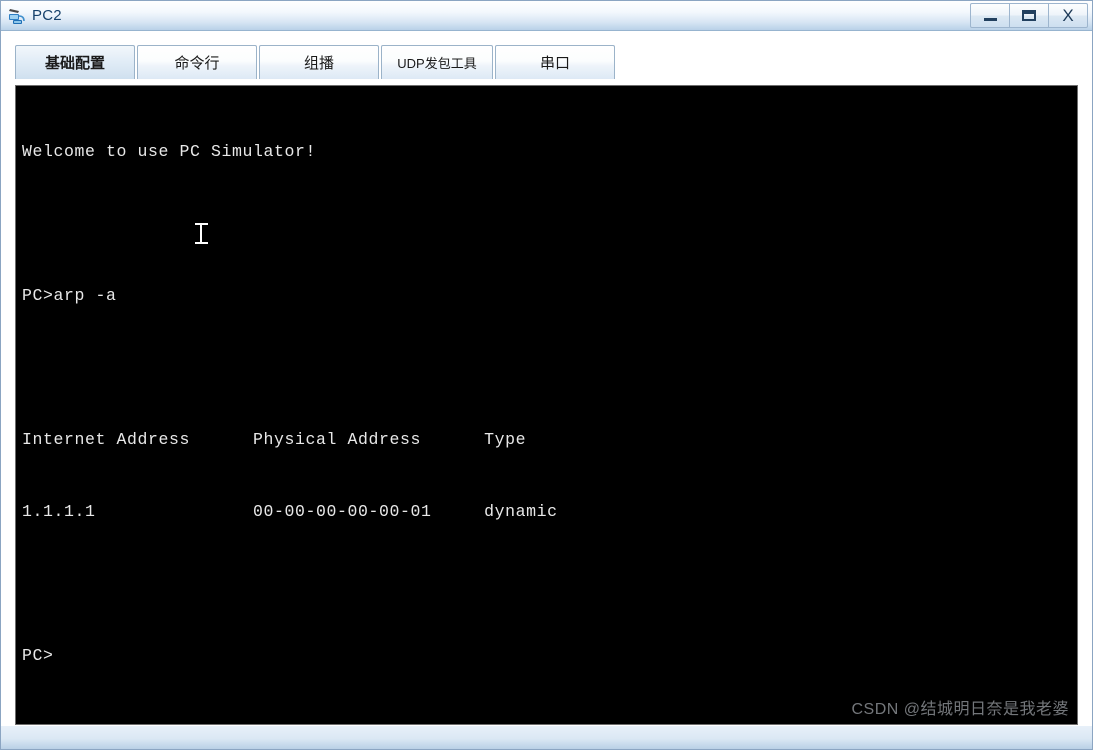 The width and height of the screenshot is (1093, 750). I want to click on tab-strip: 基础配置 命令行 组播 UDP发包工具 串口, so click(546, 55).